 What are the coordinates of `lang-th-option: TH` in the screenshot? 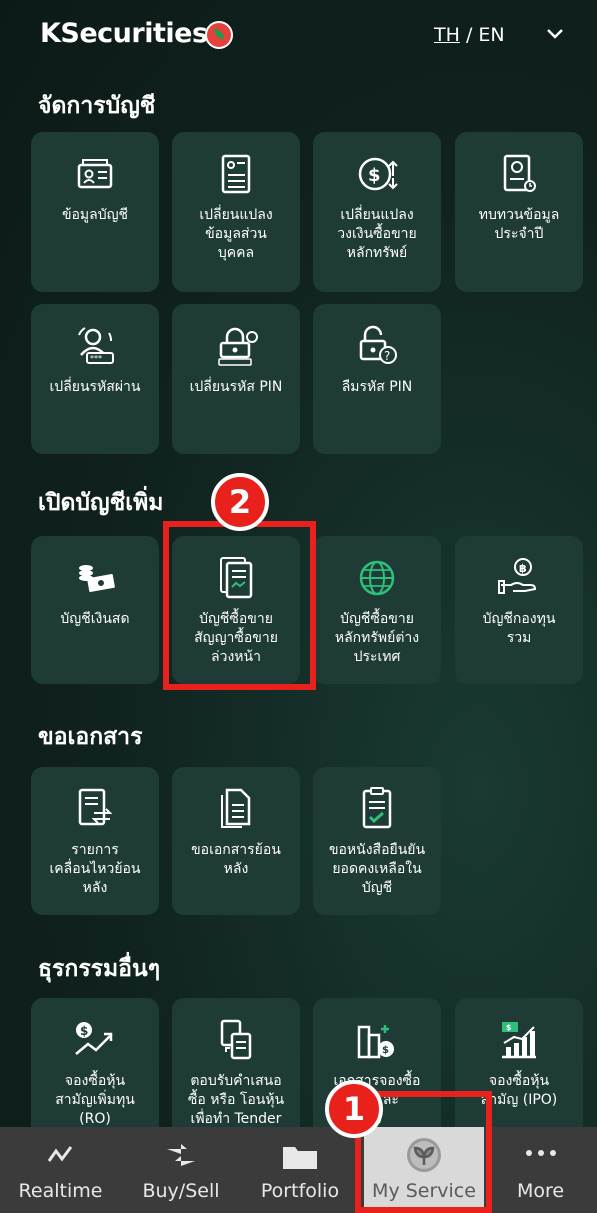 It's located at (447, 35).